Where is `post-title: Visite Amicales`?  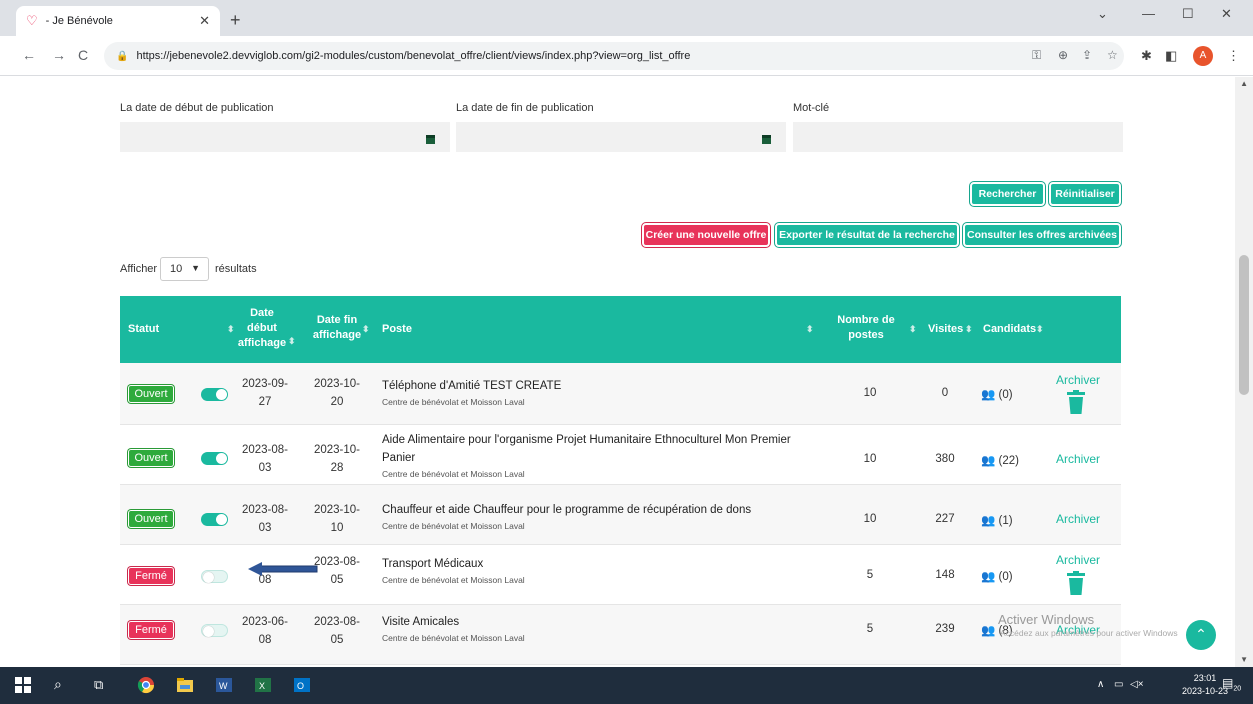
post-title: Visite Amicales is located at coordinates (597, 622).